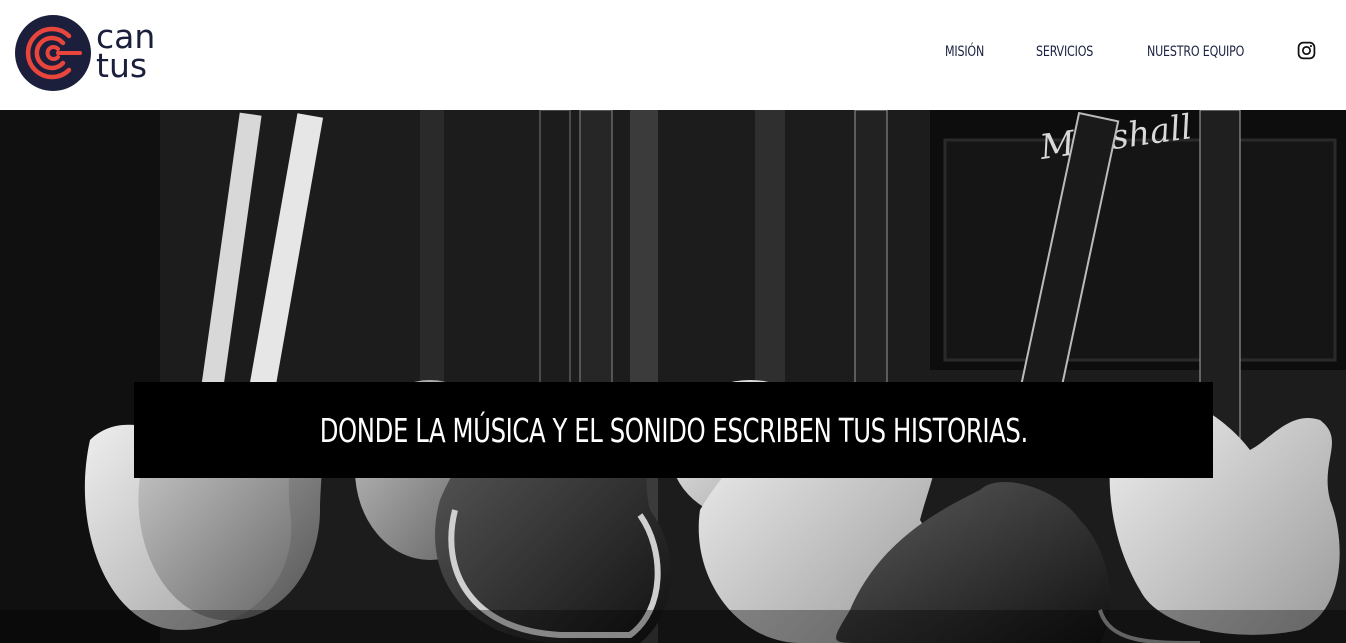  What do you see at coordinates (964, 54) in the screenshot?
I see `nav-link-mision: MISIÓN` at bounding box center [964, 54].